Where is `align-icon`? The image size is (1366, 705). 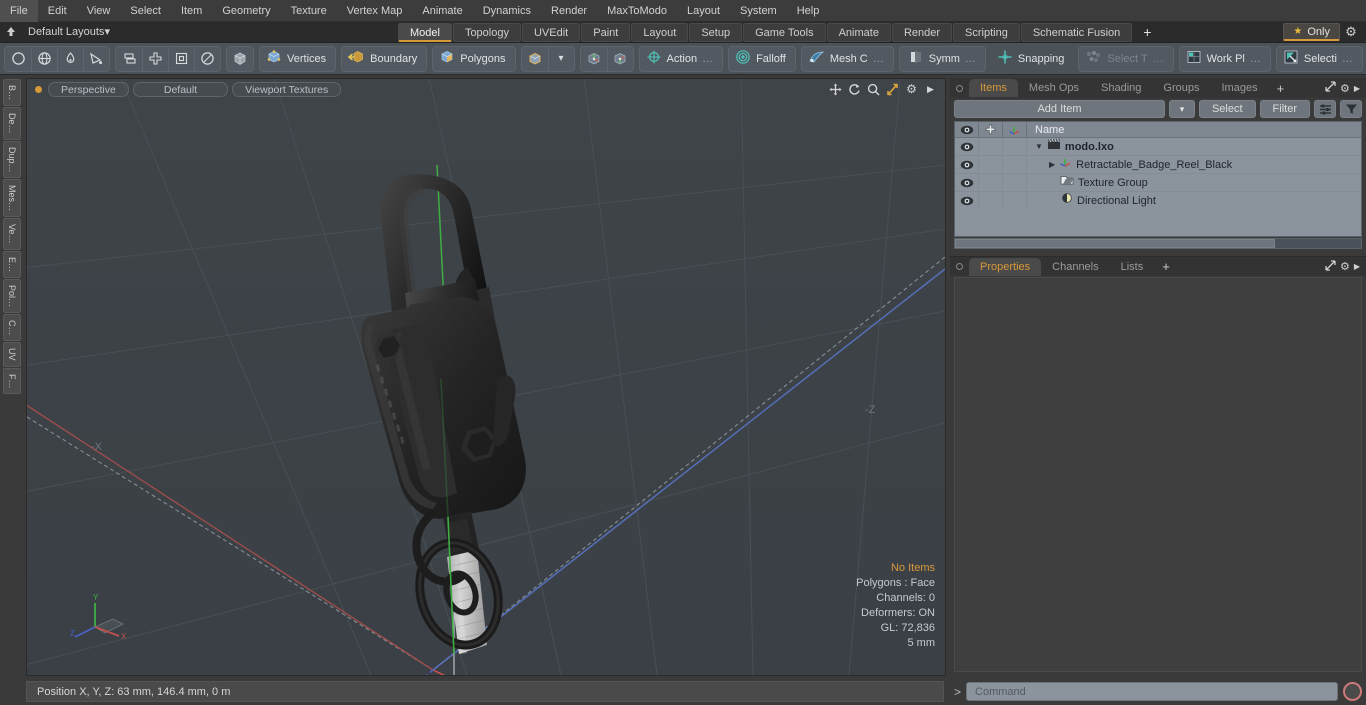
align-icon is located at coordinates (129, 59).